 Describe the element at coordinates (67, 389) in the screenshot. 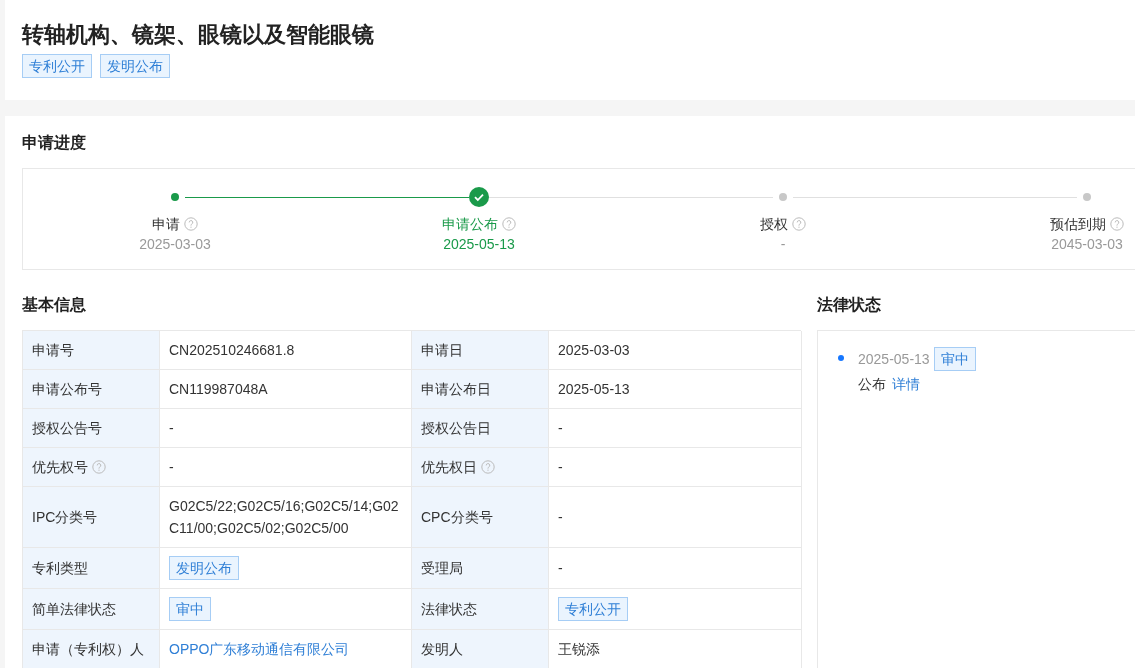

I see `field-label: 申请公布号` at that location.